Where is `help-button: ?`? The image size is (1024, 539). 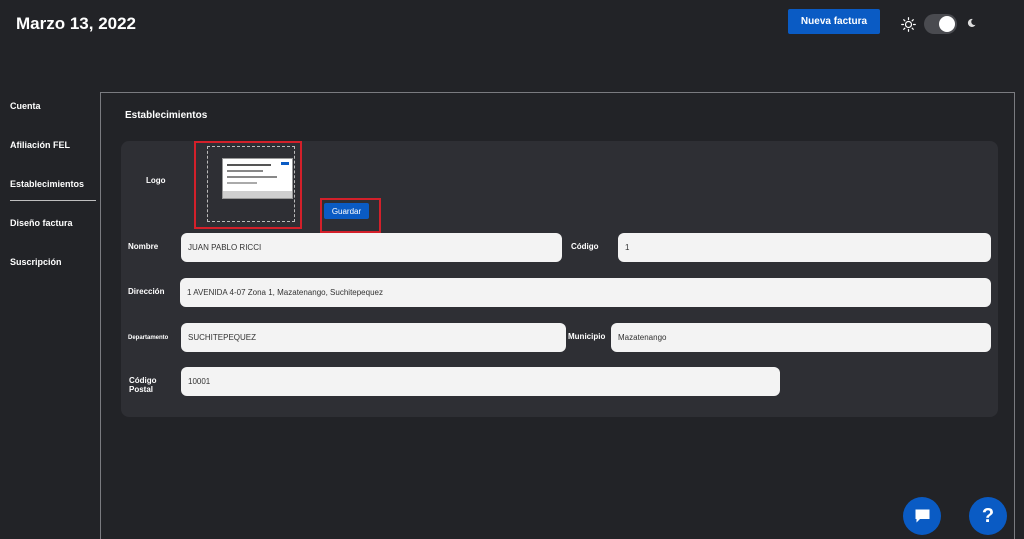 help-button: ? is located at coordinates (988, 516).